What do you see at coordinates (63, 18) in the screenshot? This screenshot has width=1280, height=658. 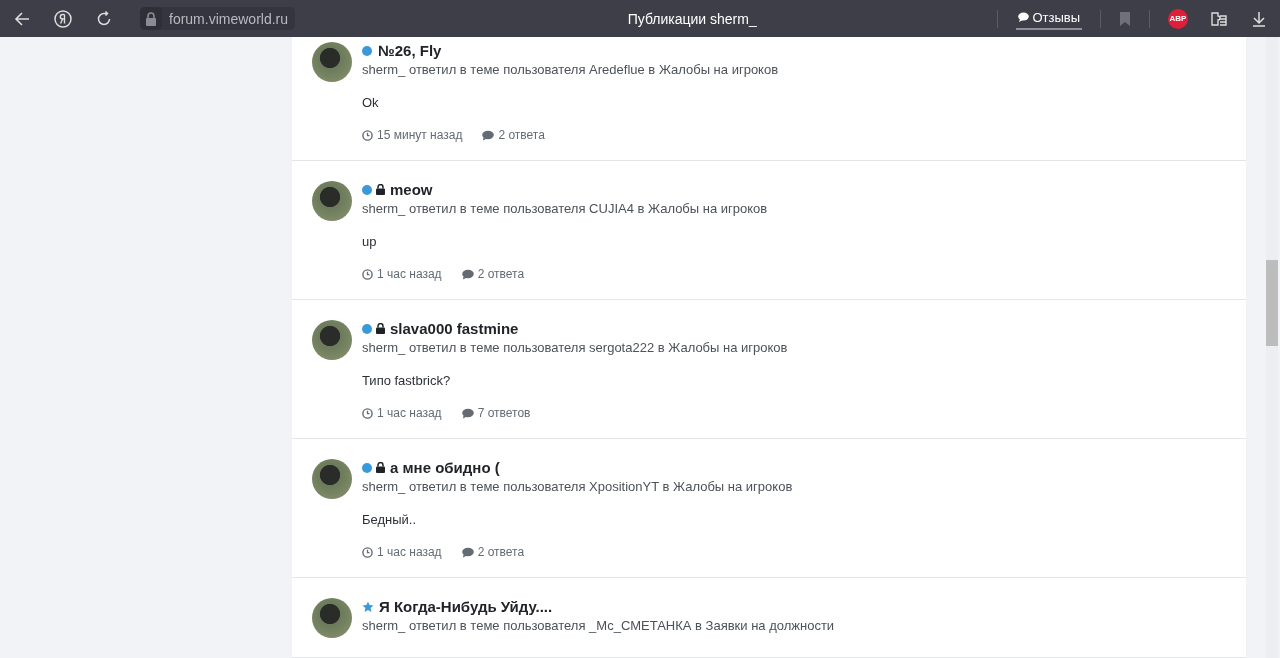 I see `circle-letter-icon` at bounding box center [63, 18].